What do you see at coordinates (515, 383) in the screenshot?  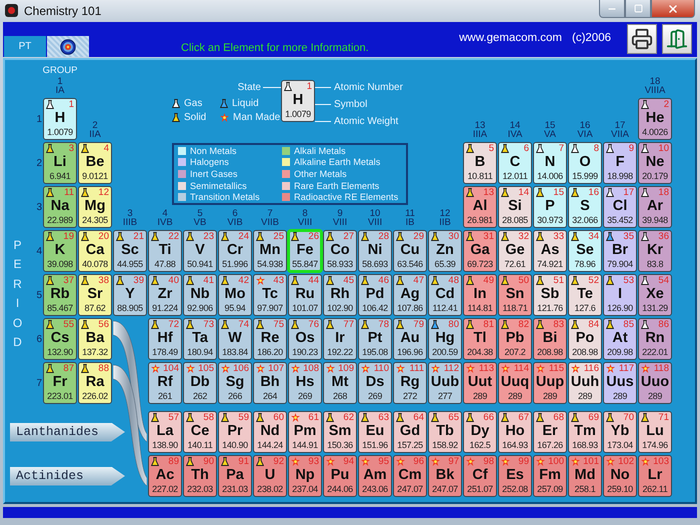 I see `element-tile: 114 Uuq 289` at bounding box center [515, 383].